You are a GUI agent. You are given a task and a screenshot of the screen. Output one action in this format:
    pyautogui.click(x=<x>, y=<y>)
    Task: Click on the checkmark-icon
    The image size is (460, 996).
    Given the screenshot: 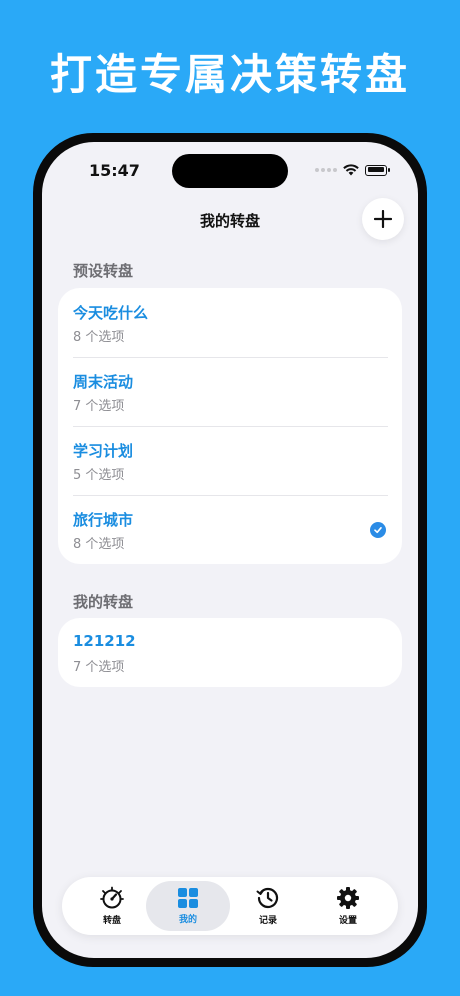 What is the action you would take?
    pyautogui.click(x=378, y=530)
    